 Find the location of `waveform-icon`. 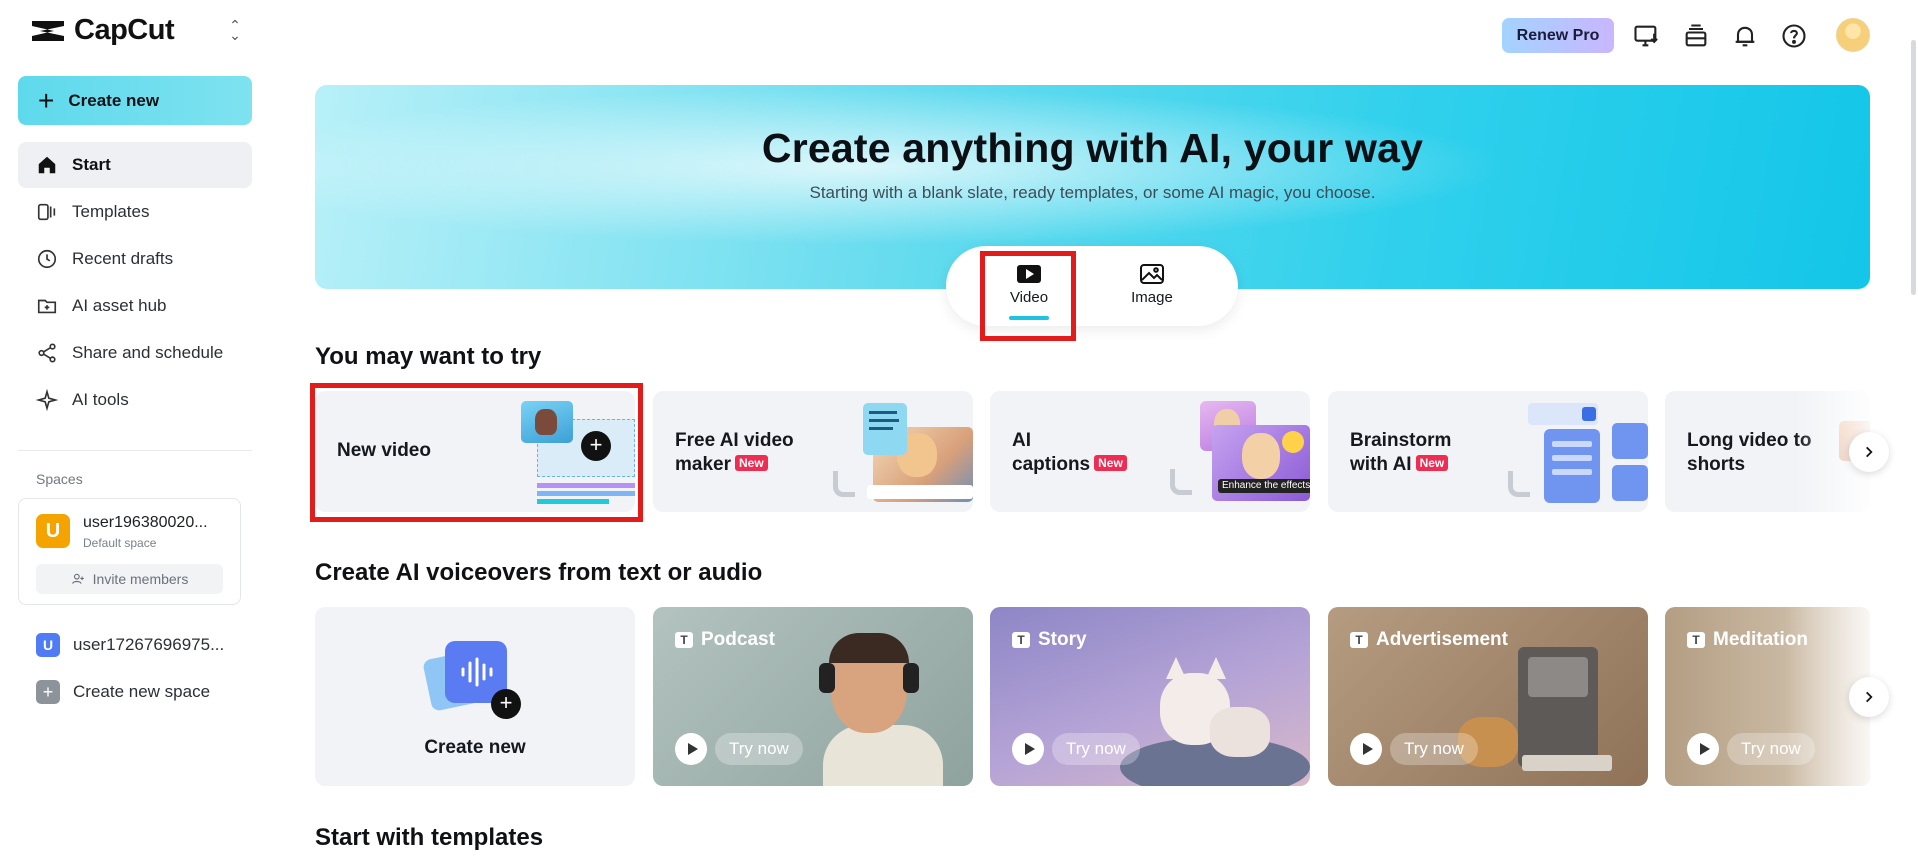

waveform-icon is located at coordinates (477, 672).